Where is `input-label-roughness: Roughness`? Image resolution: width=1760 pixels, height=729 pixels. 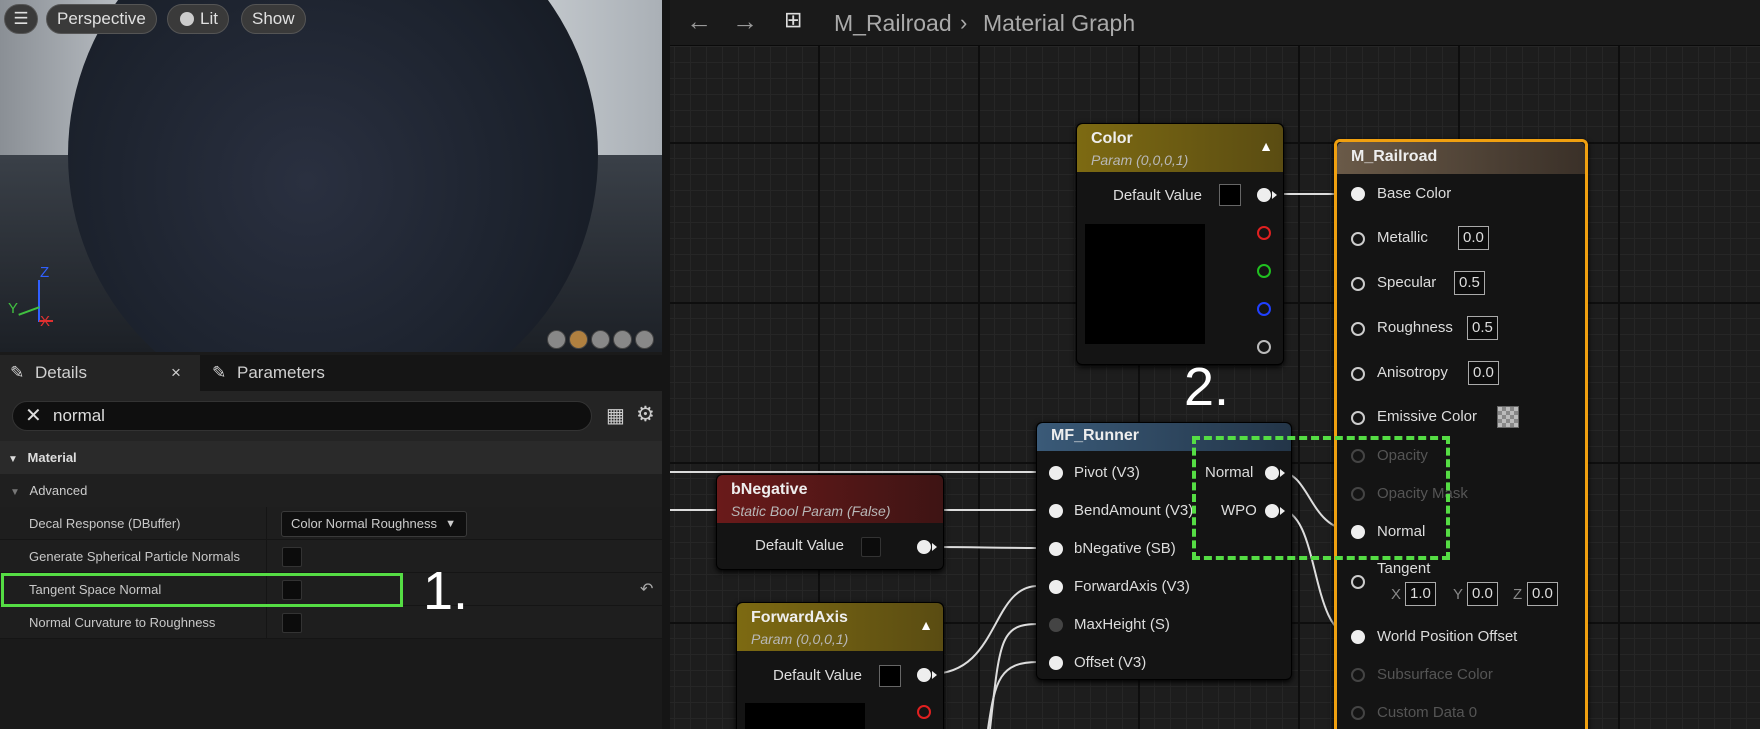
input-label-roughness: Roughness is located at coordinates (1415, 327).